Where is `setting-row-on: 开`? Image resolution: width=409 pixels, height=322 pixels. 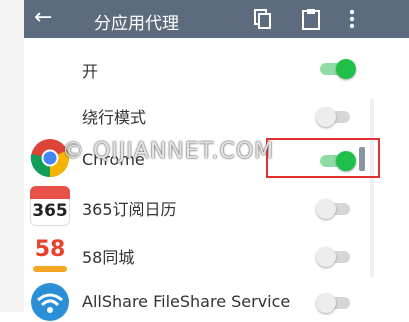 setting-row-on: 开 is located at coordinates (216, 69).